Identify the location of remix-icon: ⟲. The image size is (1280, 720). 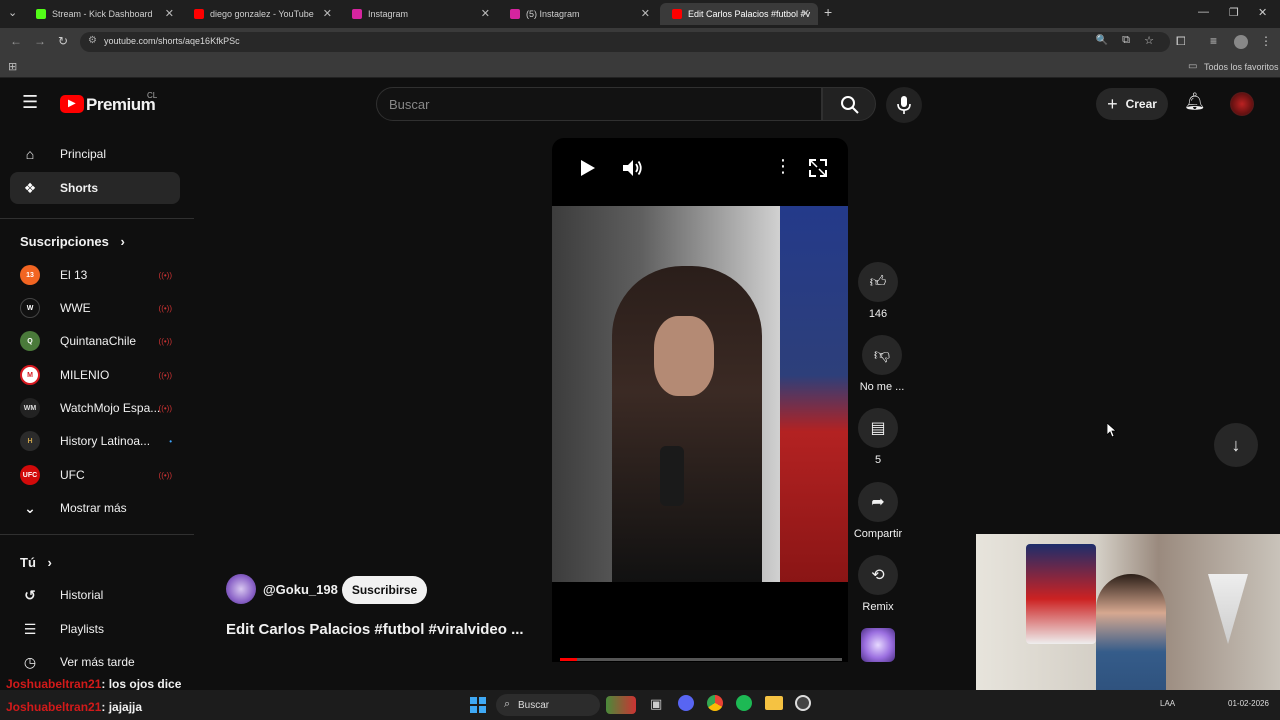
(878, 575).